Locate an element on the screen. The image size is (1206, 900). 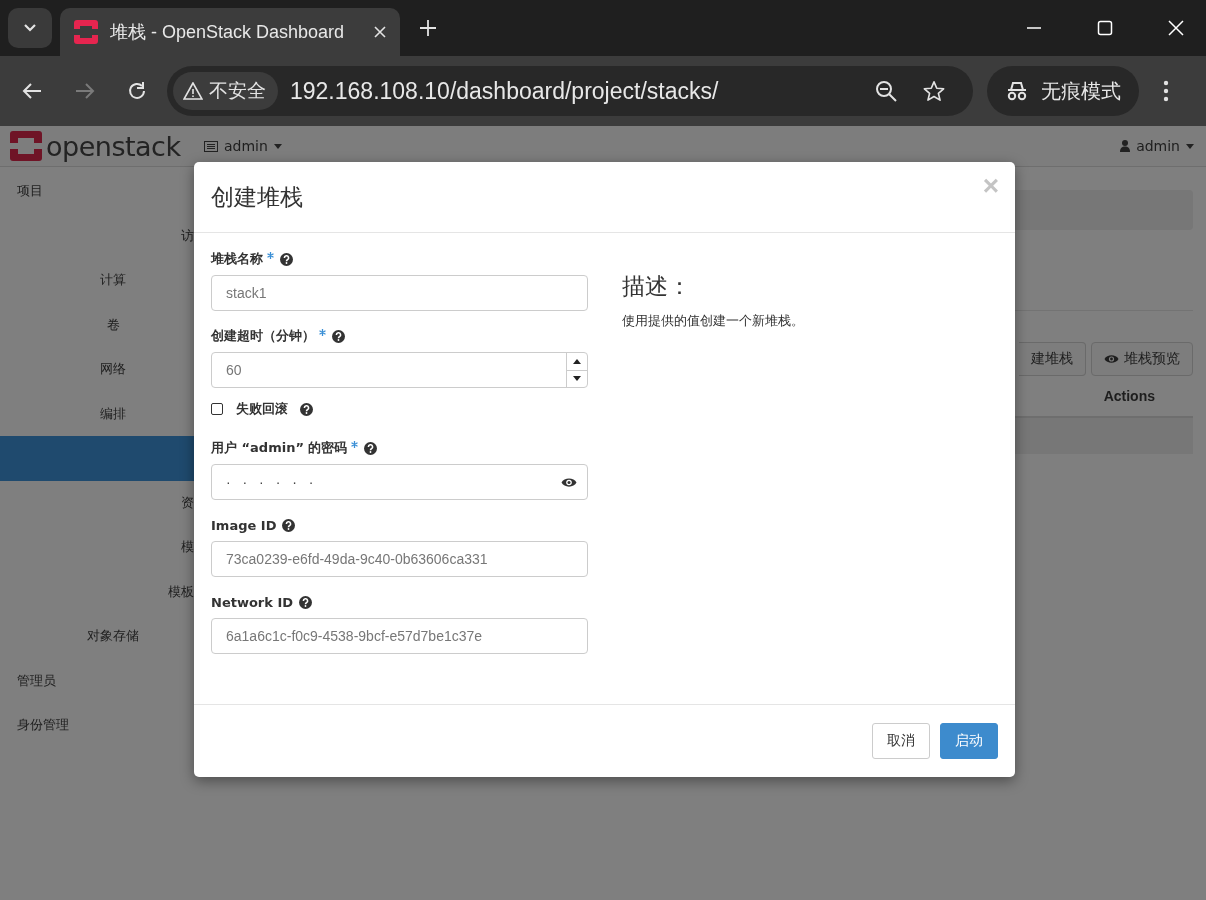
input-field: stack1 is located at coordinates (399, 293).